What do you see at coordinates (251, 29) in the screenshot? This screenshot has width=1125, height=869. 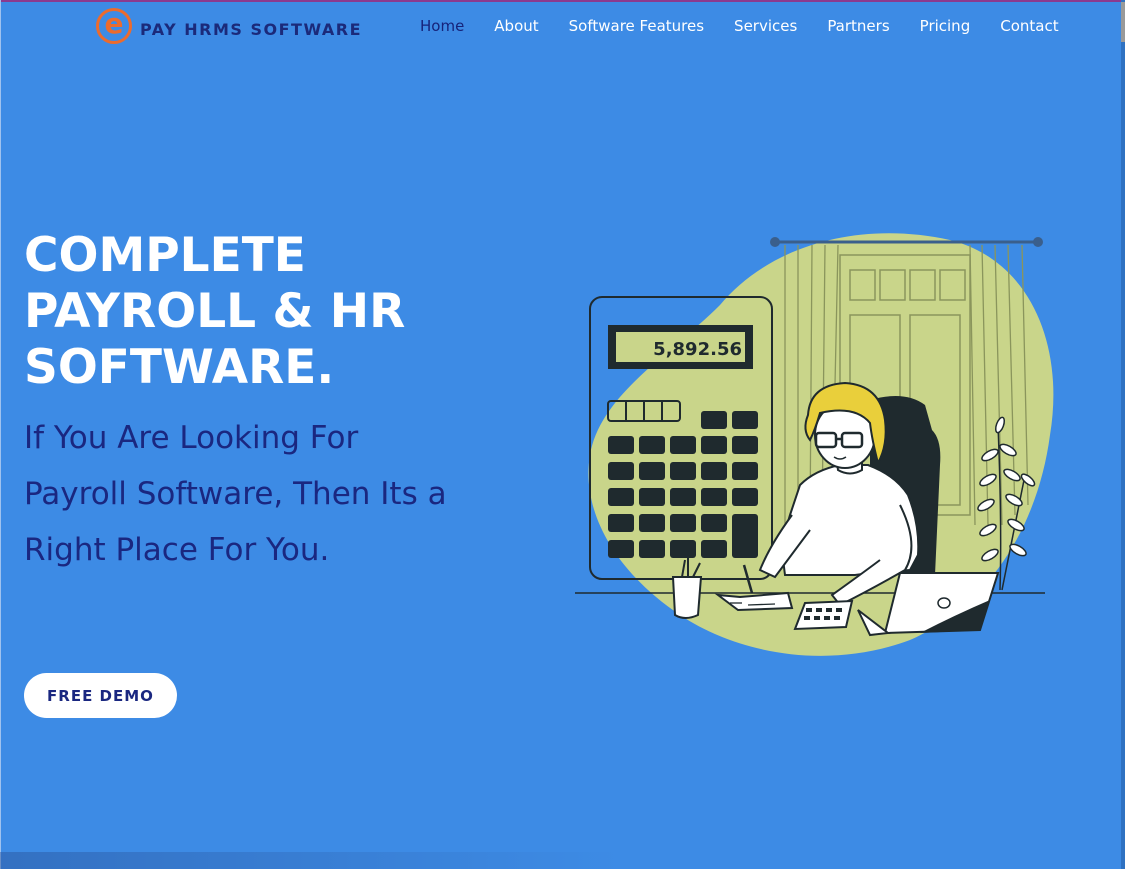 I see `logo-text: PAY HRMS SOFTWARE` at bounding box center [251, 29].